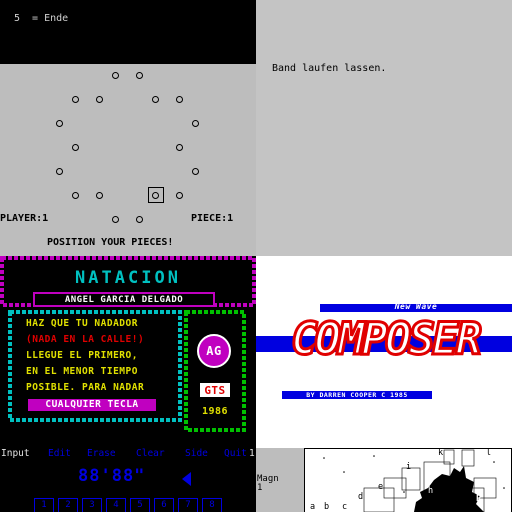  I want to click on slot-button: 6, so click(164, 505).